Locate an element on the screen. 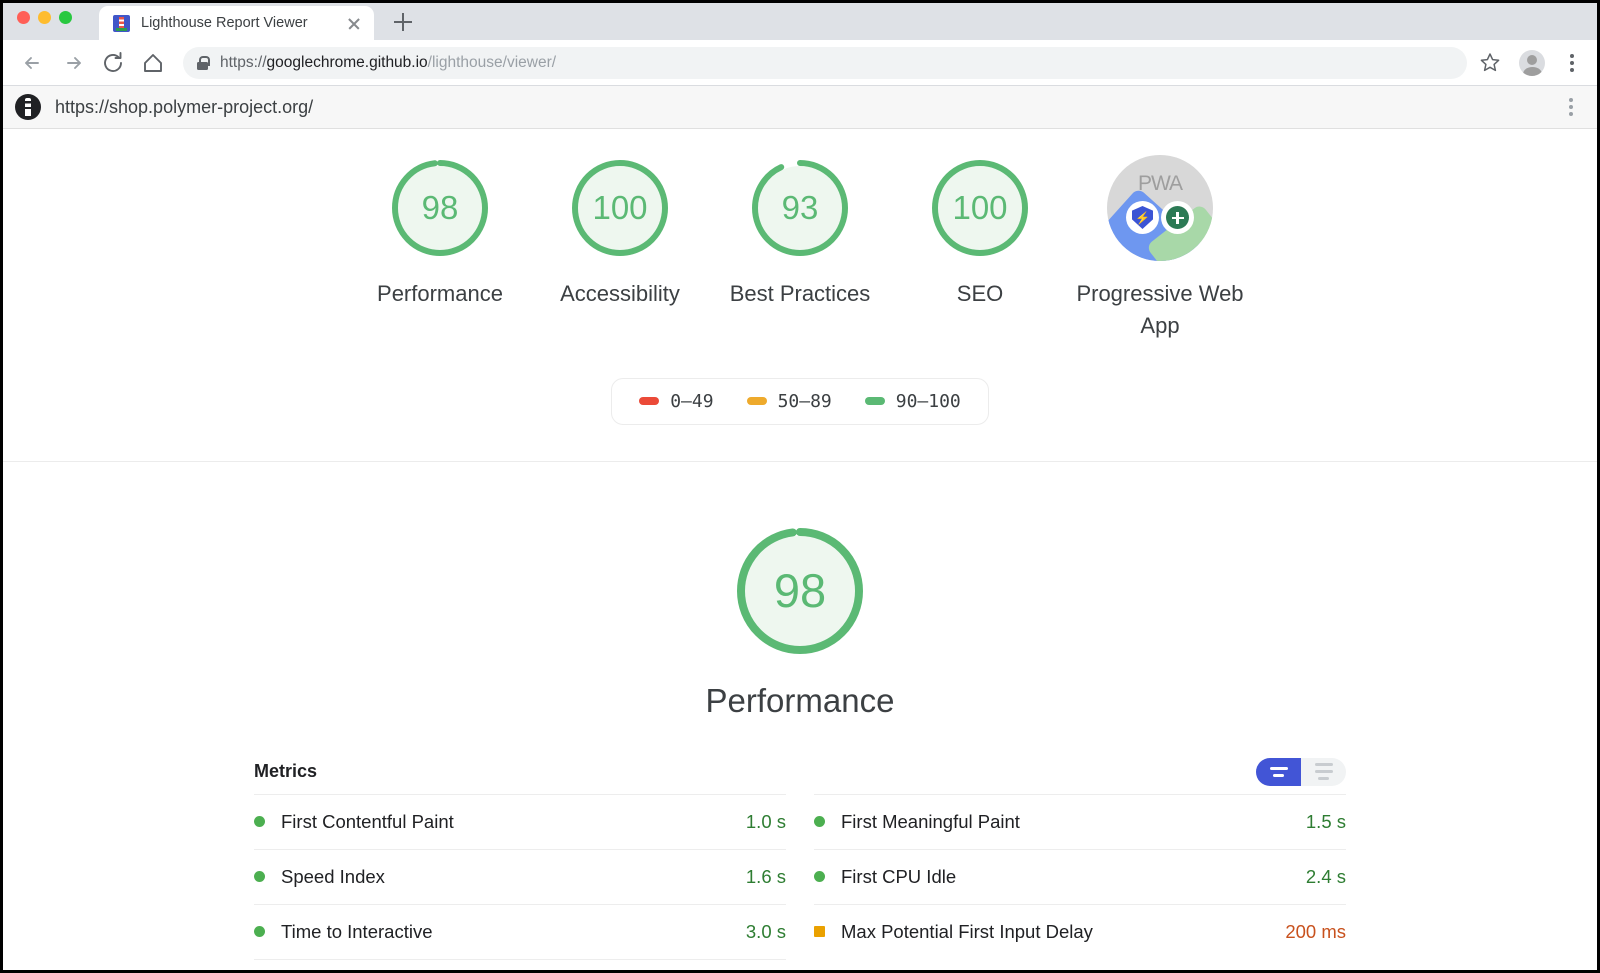 This screenshot has height=973, width=1600. metric-value: 1.0 s is located at coordinates (765, 821).